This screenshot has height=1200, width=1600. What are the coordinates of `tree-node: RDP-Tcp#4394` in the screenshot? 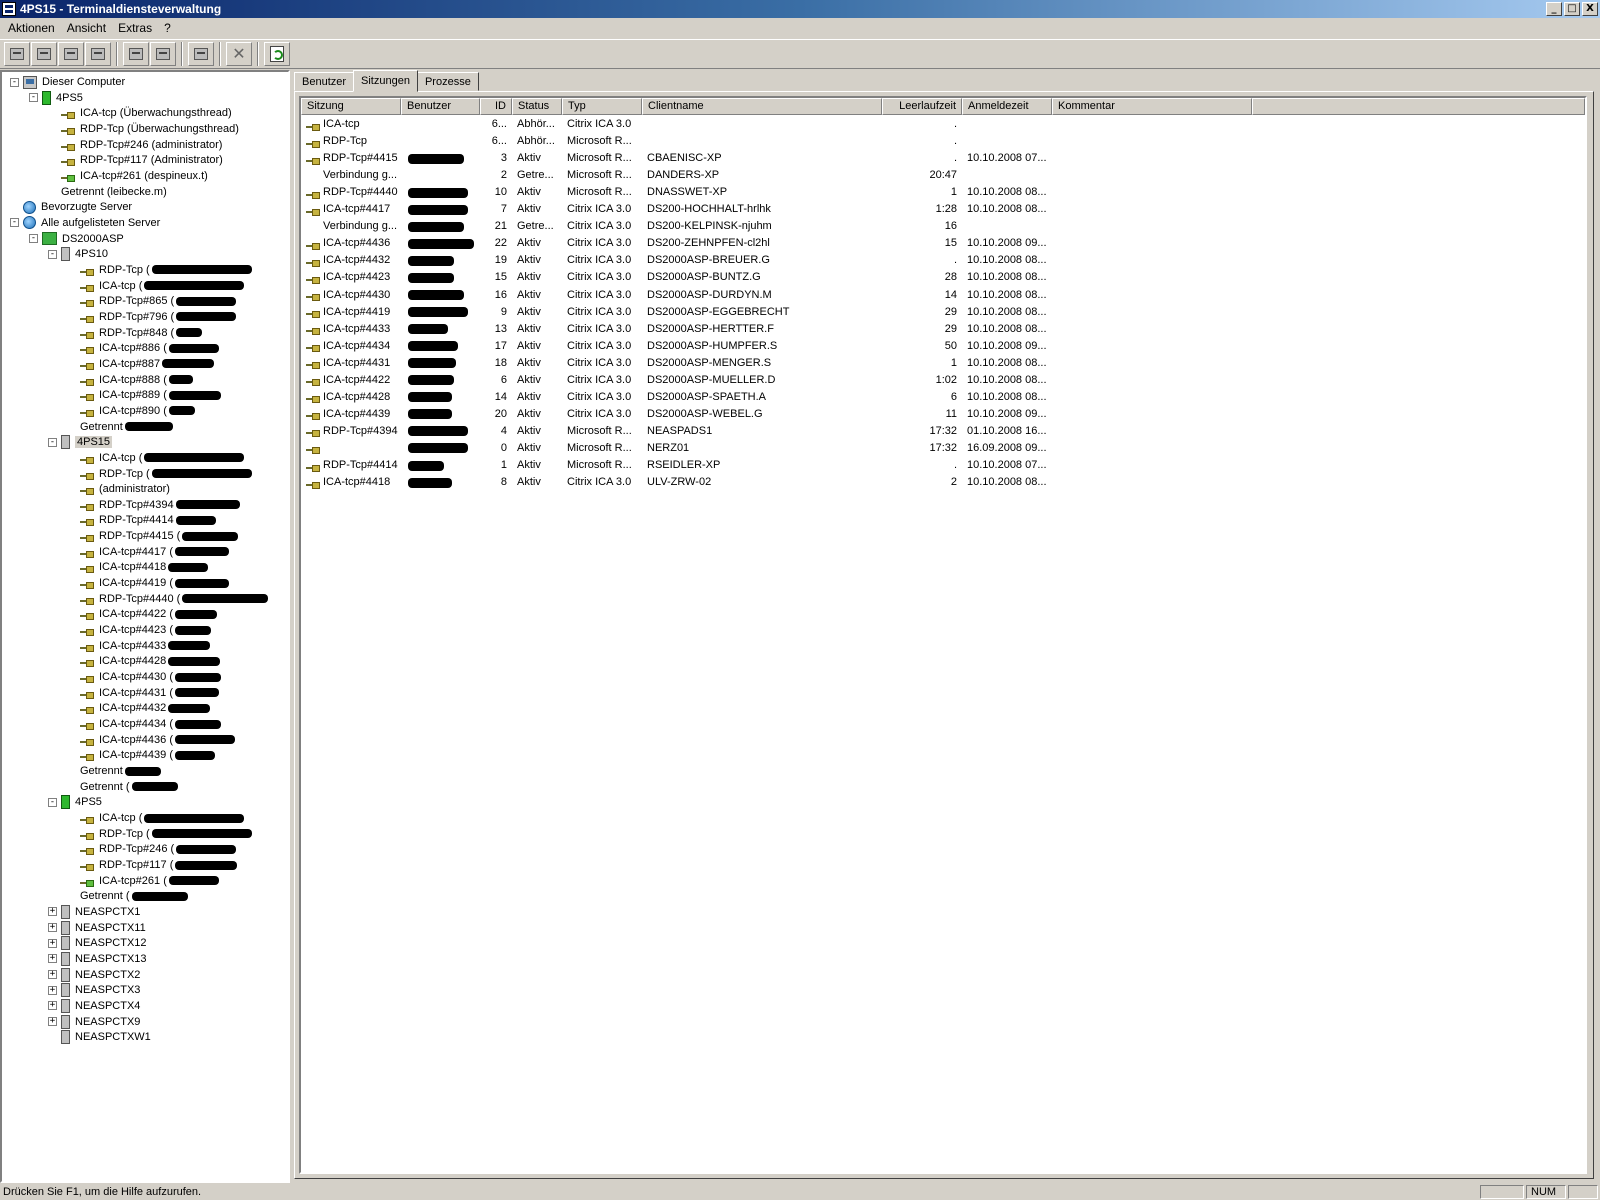 It's located at (153, 505).